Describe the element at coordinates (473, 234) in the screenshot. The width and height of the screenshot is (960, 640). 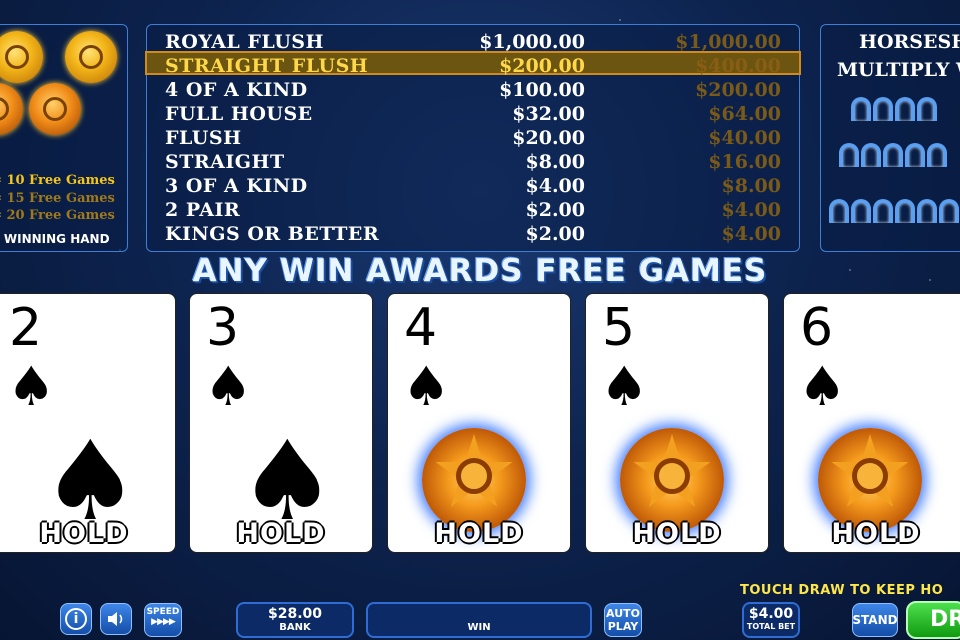
I see `paytable-row: KINGS OR BETTER $2.00 $4.00` at that location.